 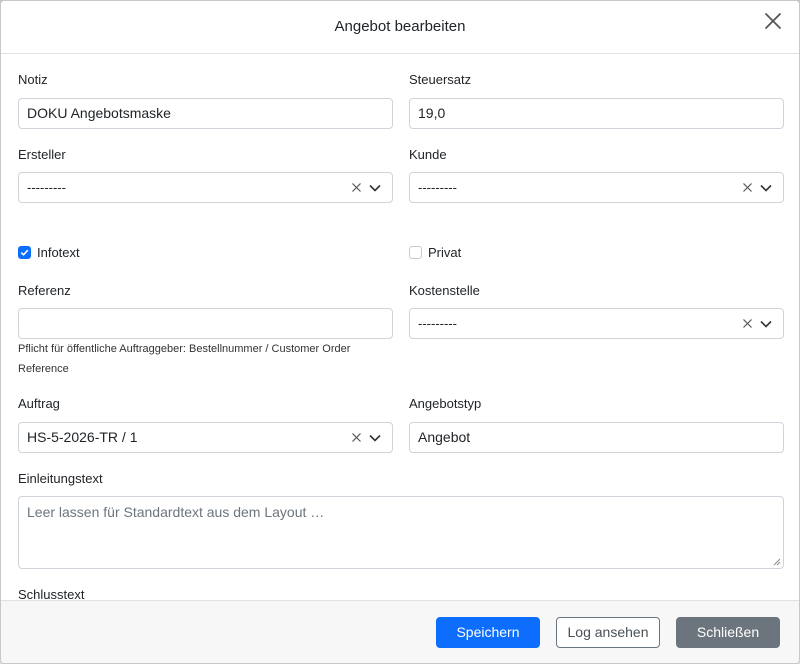 What do you see at coordinates (58, 252) in the screenshot?
I see `infotext-label: Infotext` at bounding box center [58, 252].